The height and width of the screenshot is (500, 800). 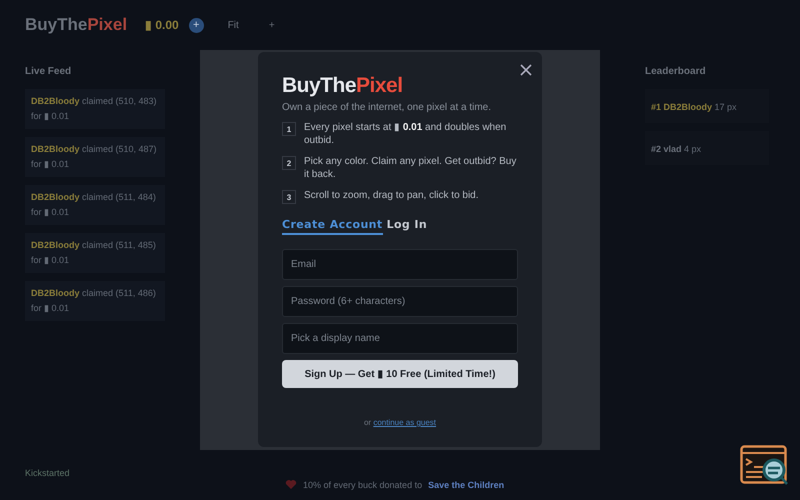 What do you see at coordinates (233, 25) in the screenshot?
I see `fit-button: Fit` at bounding box center [233, 25].